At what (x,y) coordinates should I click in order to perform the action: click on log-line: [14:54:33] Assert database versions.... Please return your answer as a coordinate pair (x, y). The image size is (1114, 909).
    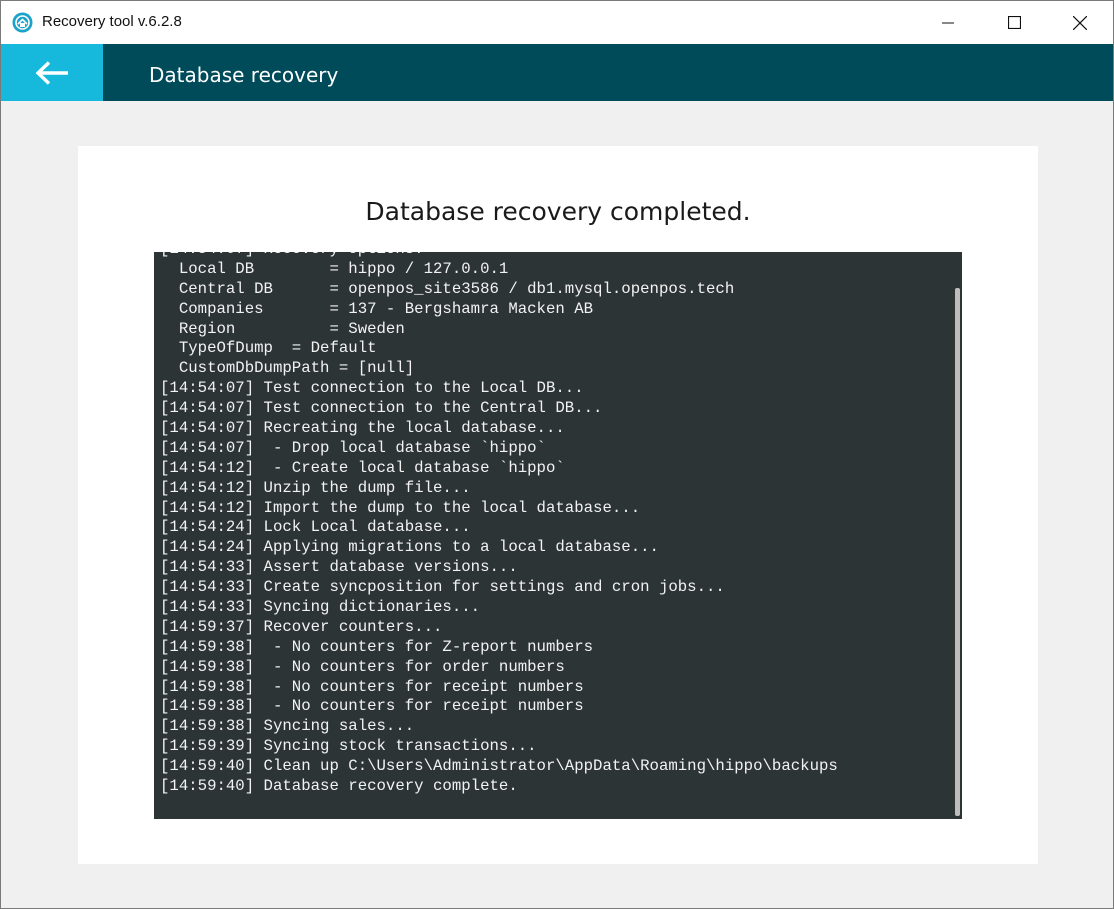
    Looking at the image, I should click on (339, 567).